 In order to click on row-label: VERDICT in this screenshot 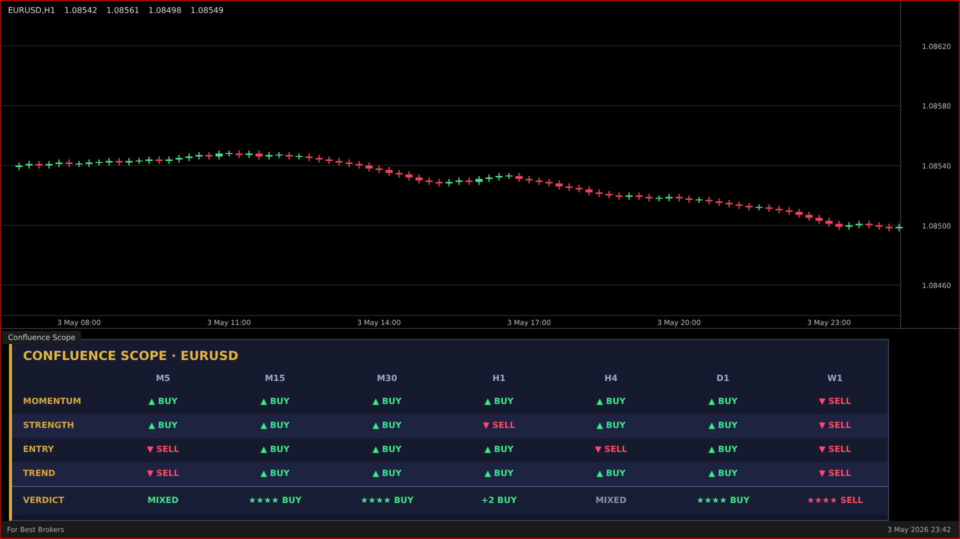, I will do `click(44, 501)`.